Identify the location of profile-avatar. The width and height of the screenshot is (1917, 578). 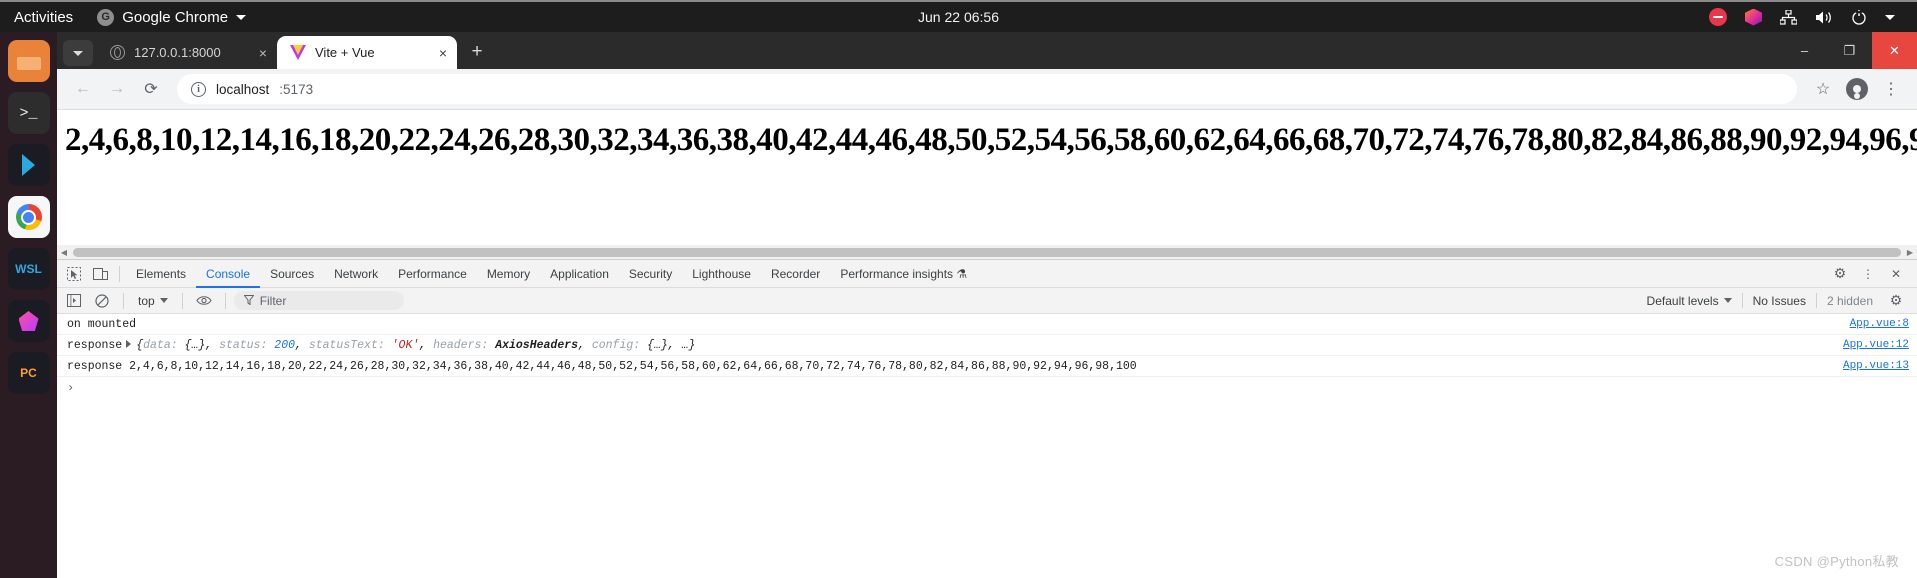
(1857, 89).